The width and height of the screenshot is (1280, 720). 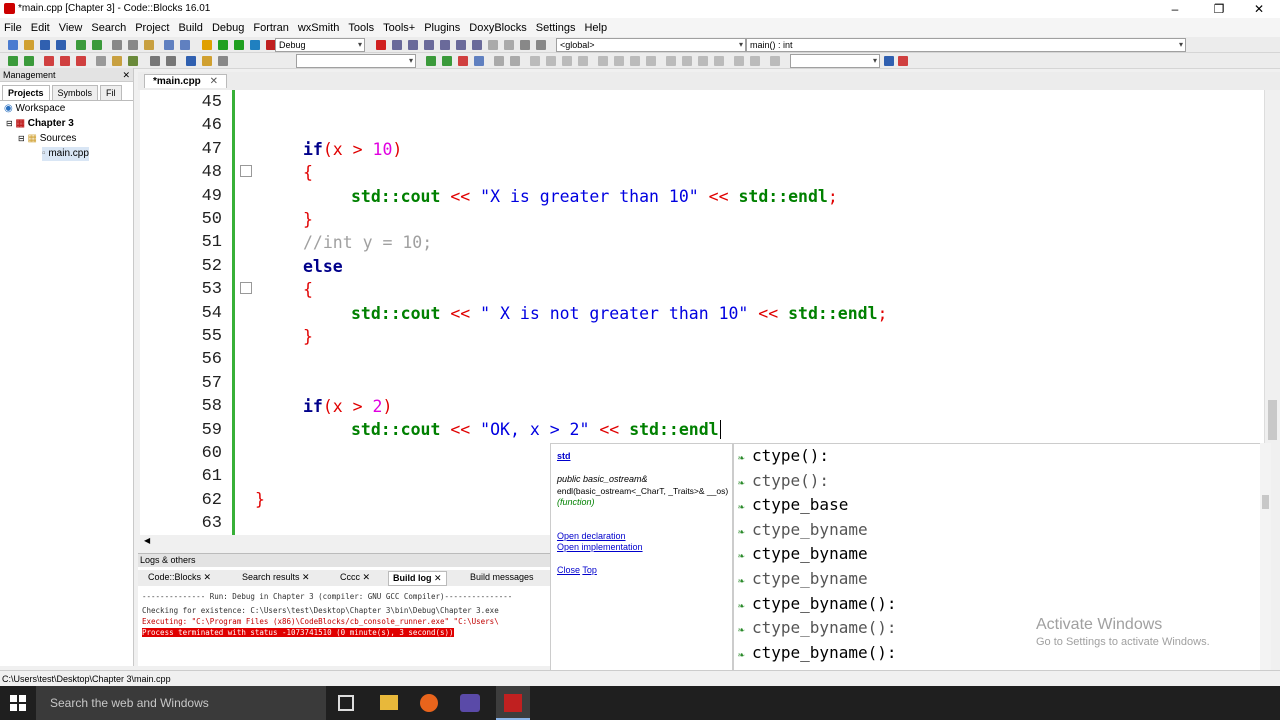 I want to click on maximize-button: ❐, so click(x=1219, y=9).